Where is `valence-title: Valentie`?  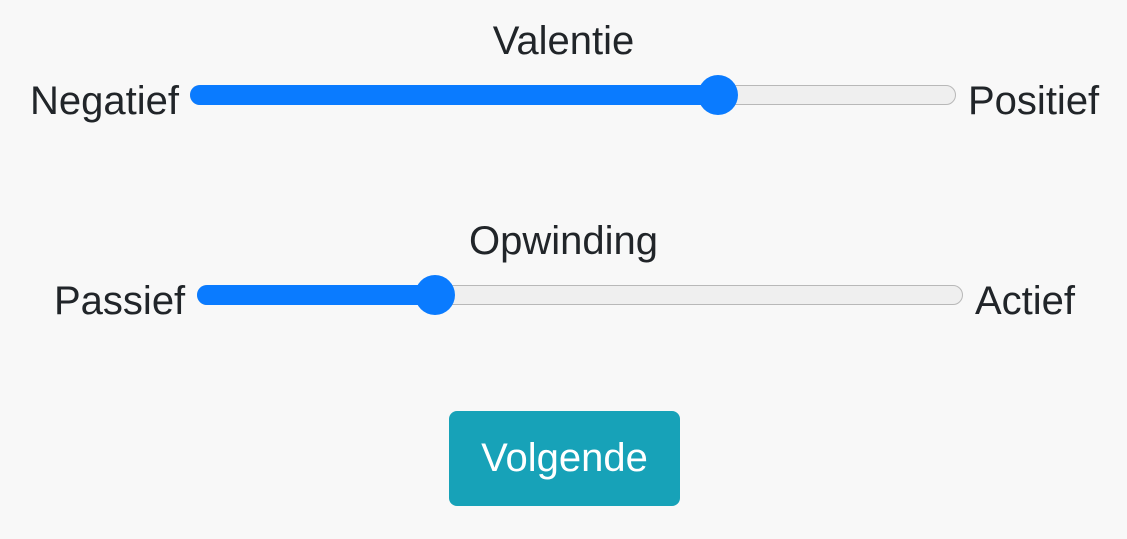
valence-title: Valentie is located at coordinates (563, 41).